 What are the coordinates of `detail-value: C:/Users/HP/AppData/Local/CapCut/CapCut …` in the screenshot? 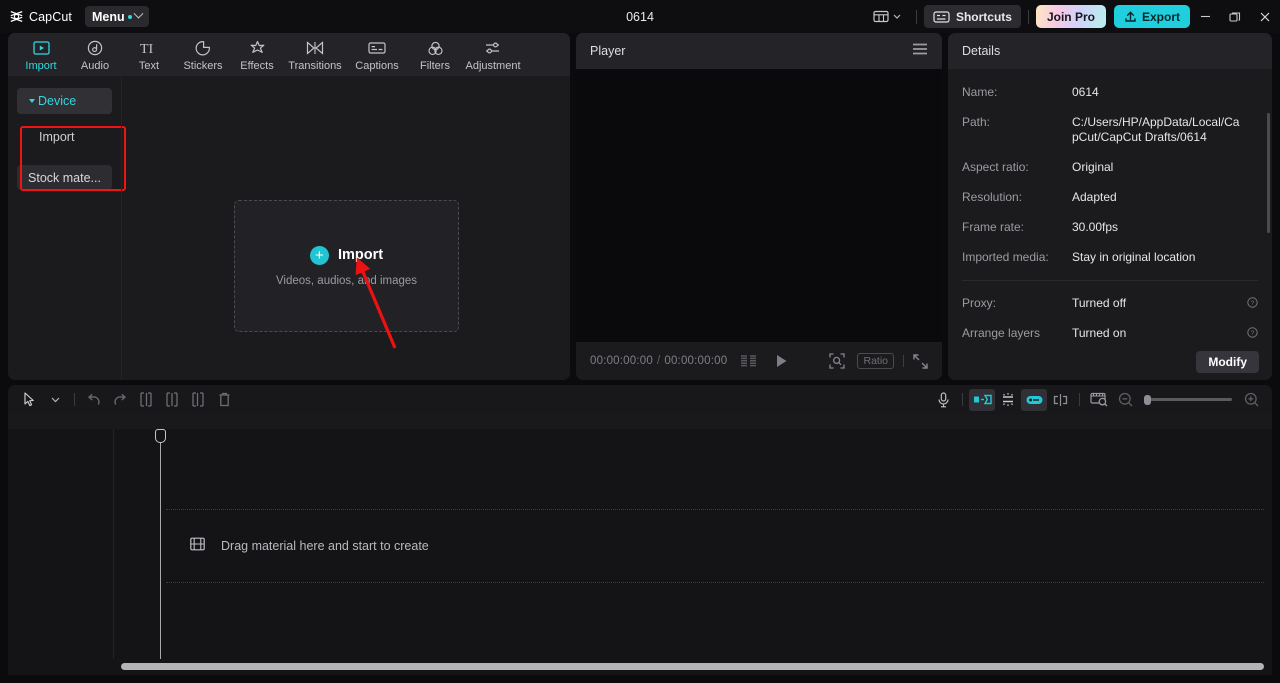 It's located at (1156, 129).